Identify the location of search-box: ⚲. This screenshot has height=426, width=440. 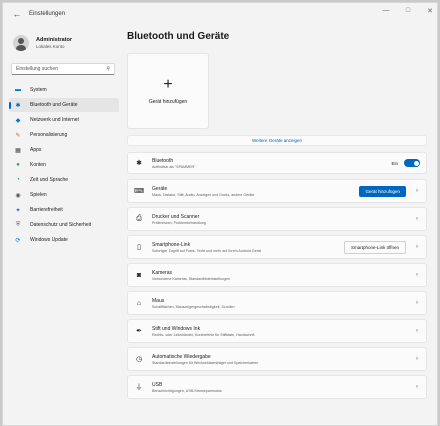
(63, 69).